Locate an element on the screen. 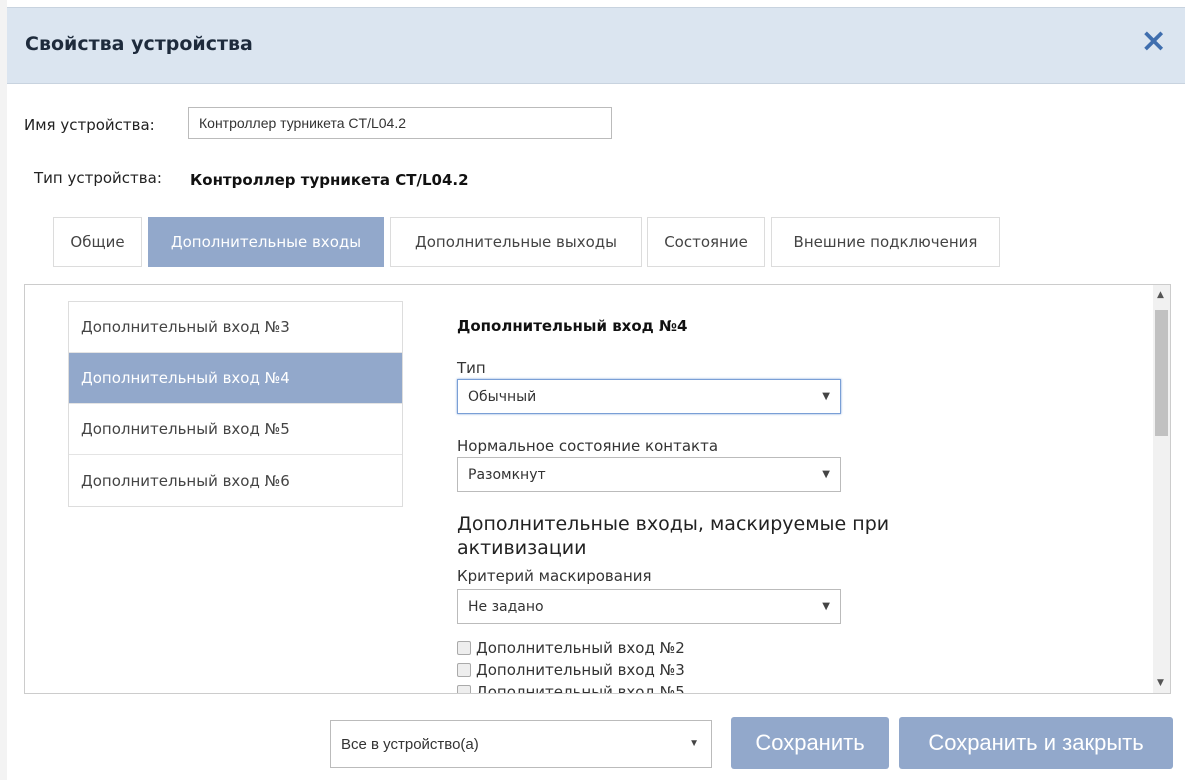 Image resolution: width=1190 pixels, height=780 pixels. checkbox-label: Дополнительный вход №2 is located at coordinates (580, 648).